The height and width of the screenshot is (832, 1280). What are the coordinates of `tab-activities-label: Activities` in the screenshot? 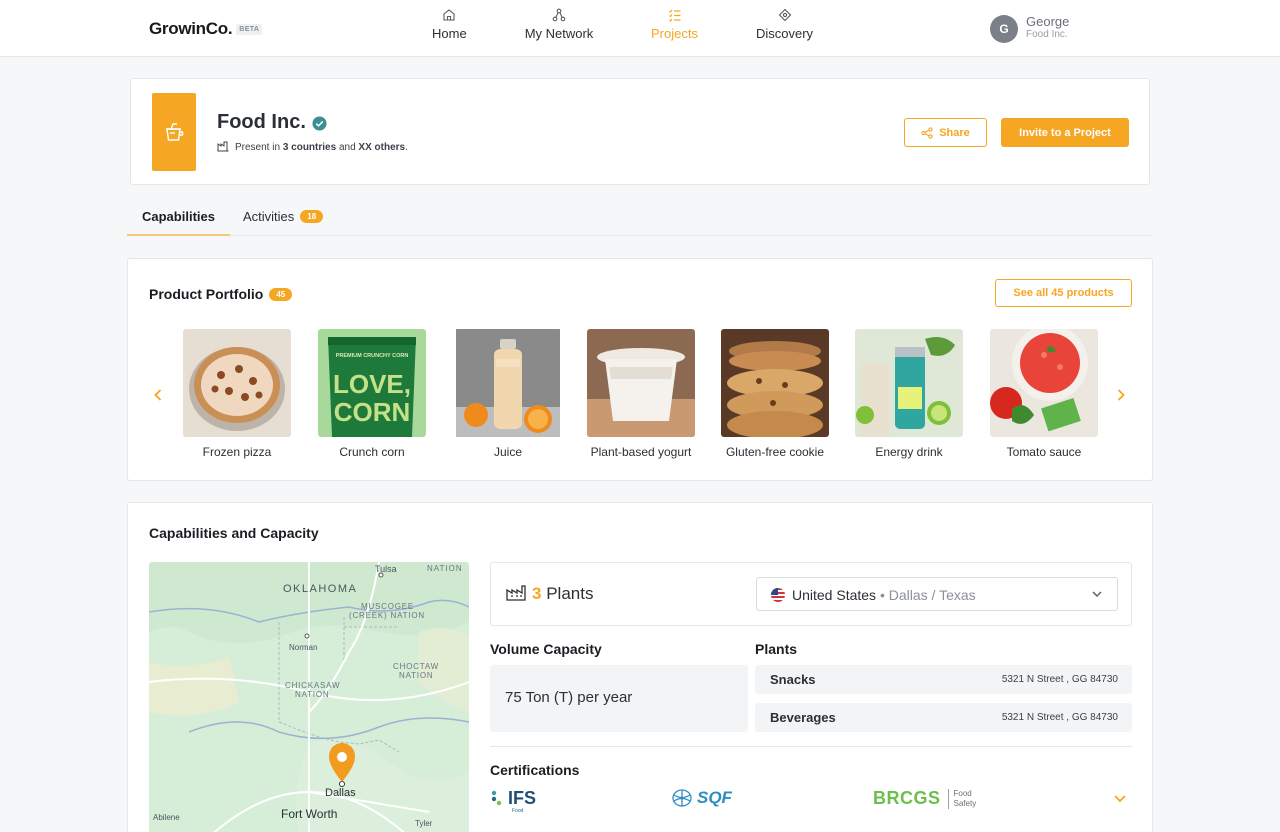 It's located at (269, 216).